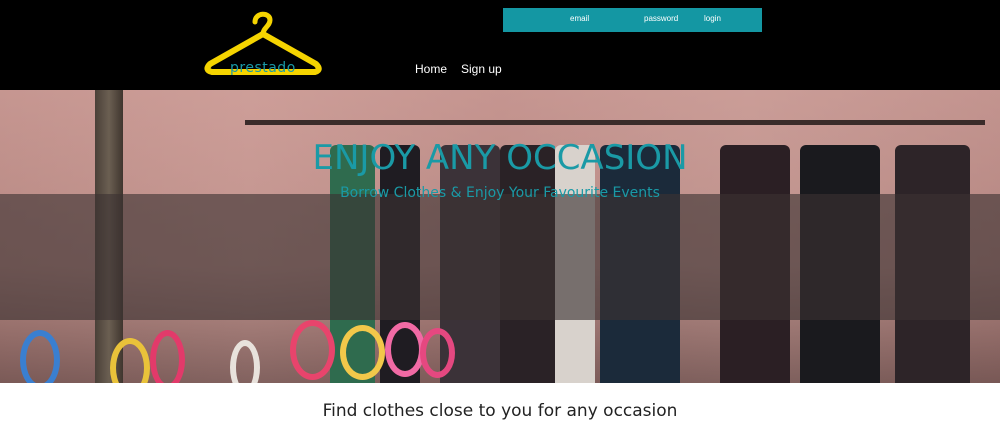  I want to click on password-field: password, so click(661, 18).